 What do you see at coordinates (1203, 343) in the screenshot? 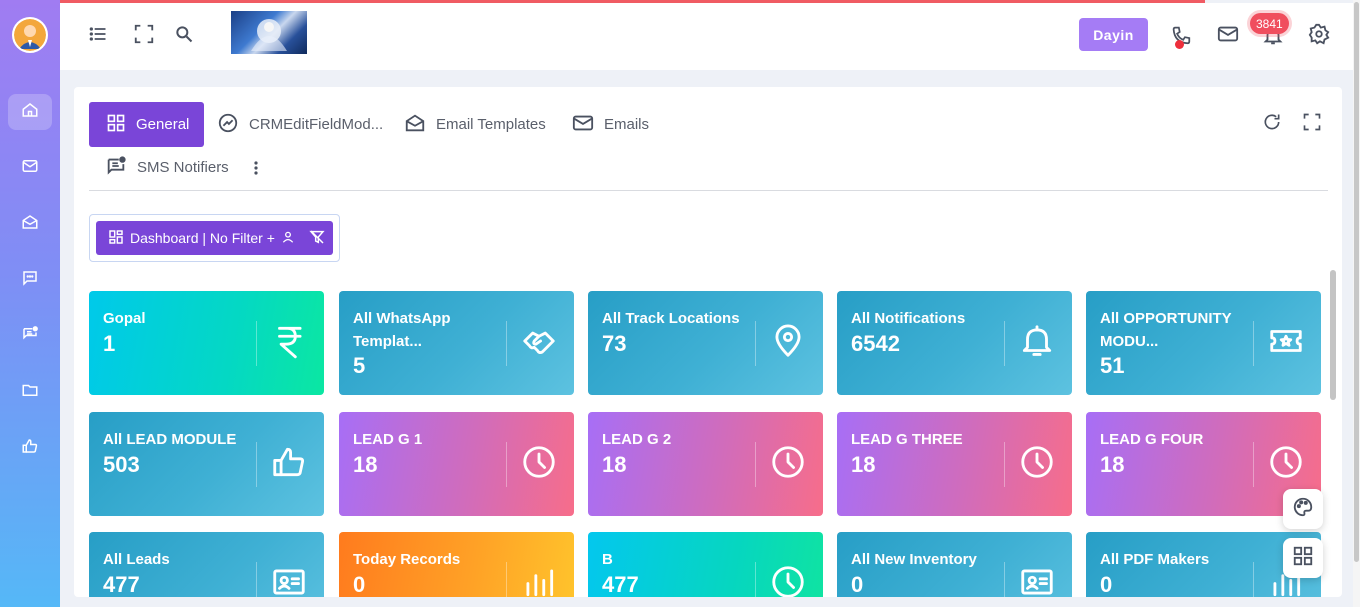
I see `stat-card: All OPPORTUNITY MODU... 51` at bounding box center [1203, 343].